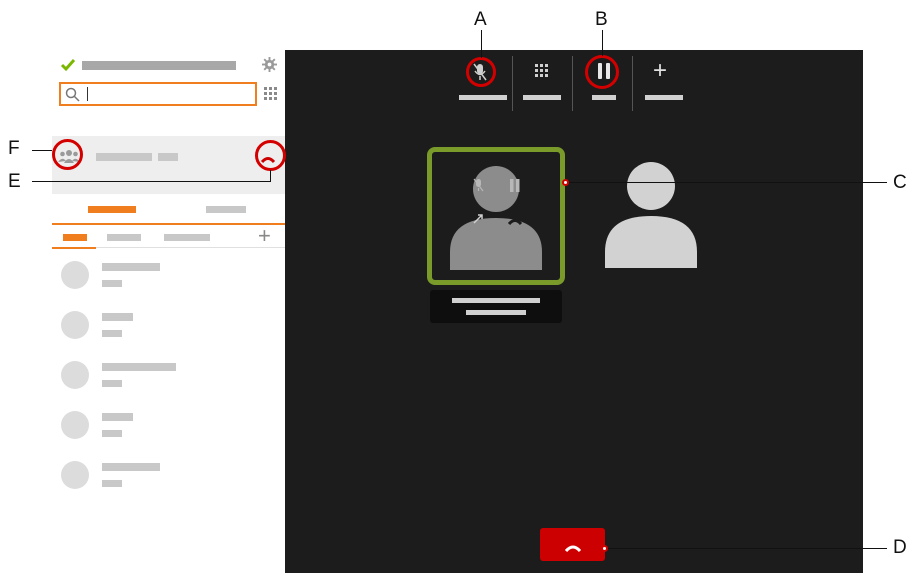 This screenshot has height=573, width=912. I want to click on subtab-baseline, so click(191, 247).